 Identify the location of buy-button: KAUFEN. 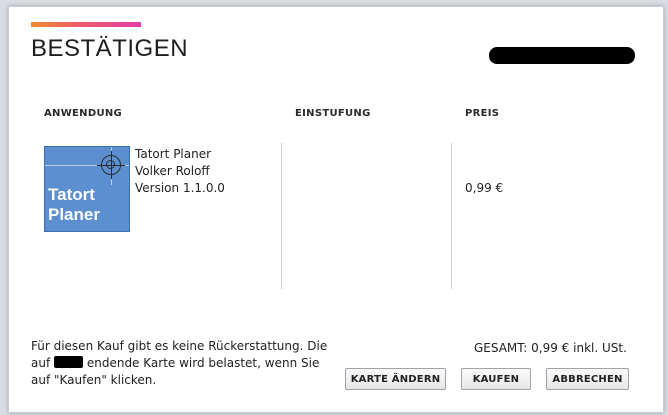
(496, 379).